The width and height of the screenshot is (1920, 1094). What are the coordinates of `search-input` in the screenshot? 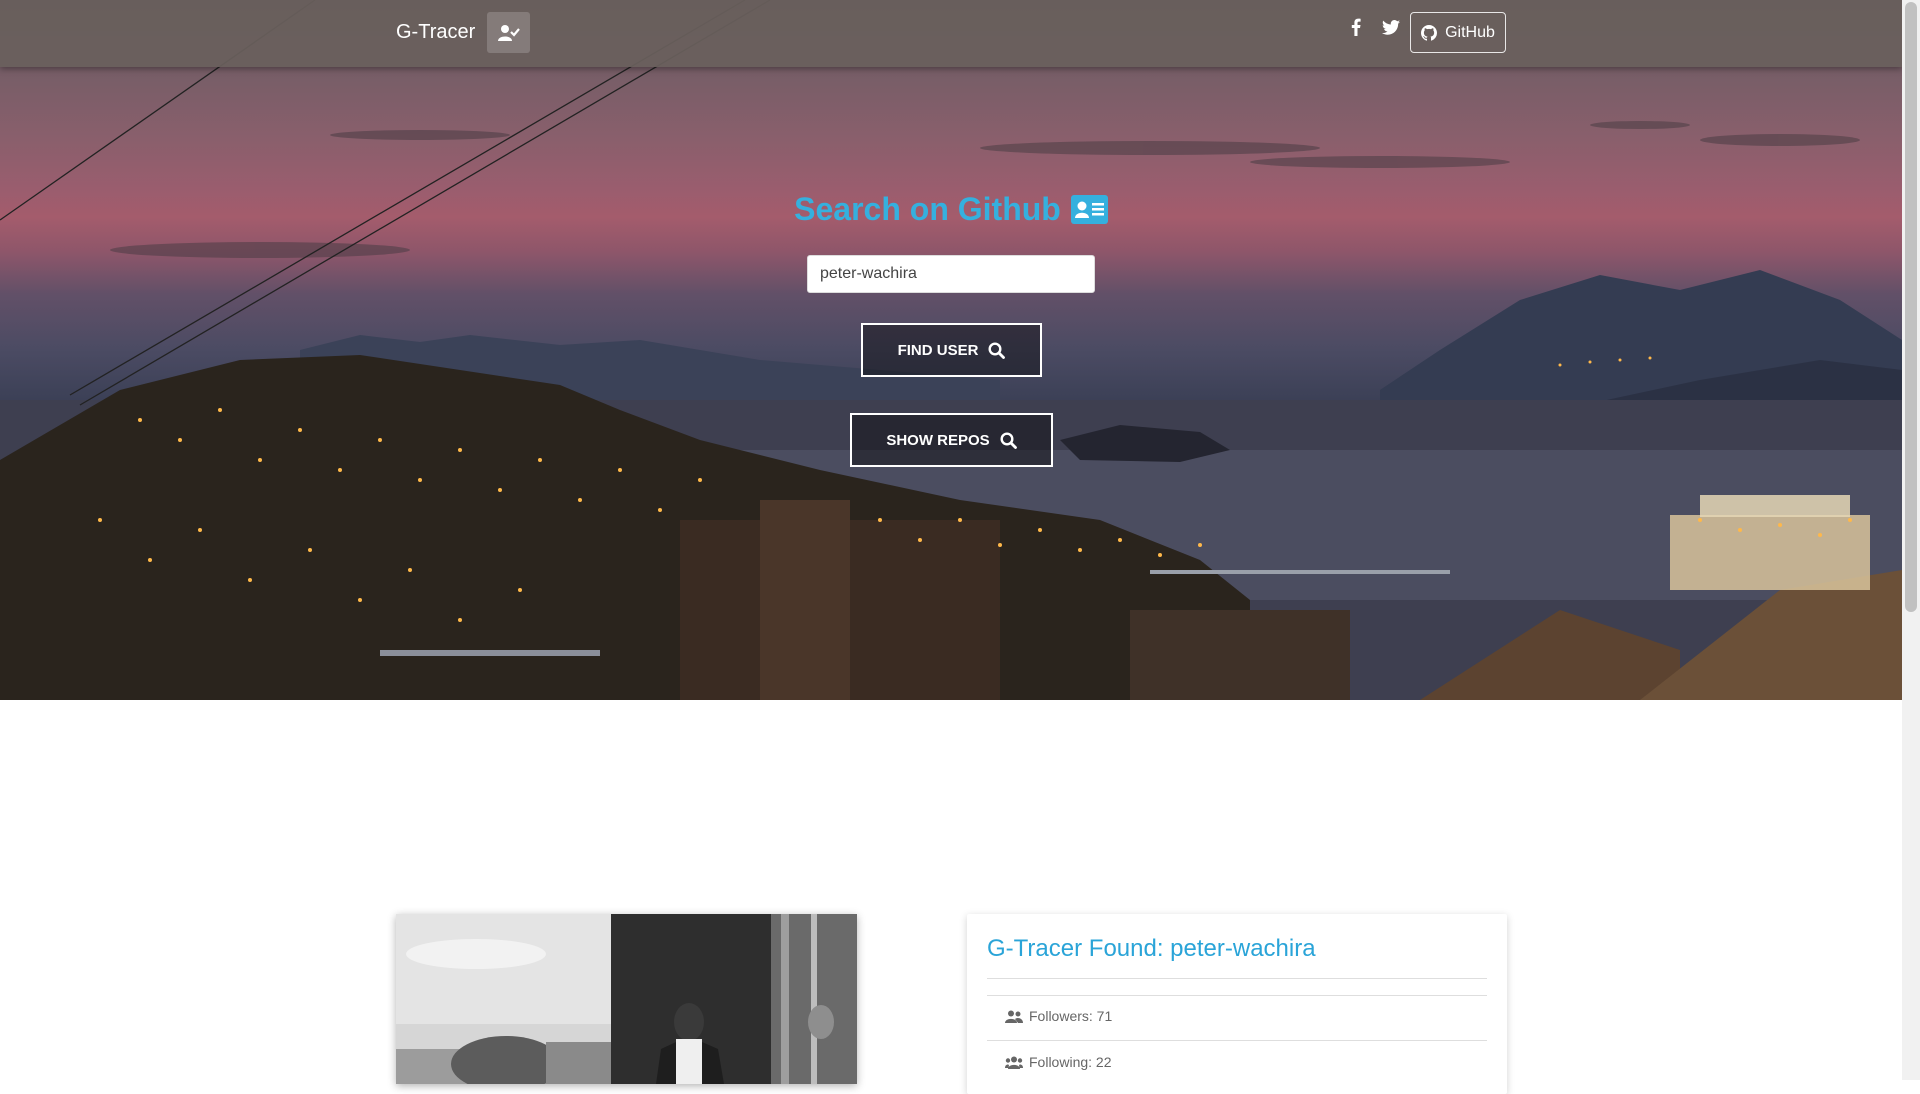 It's located at (951, 274).